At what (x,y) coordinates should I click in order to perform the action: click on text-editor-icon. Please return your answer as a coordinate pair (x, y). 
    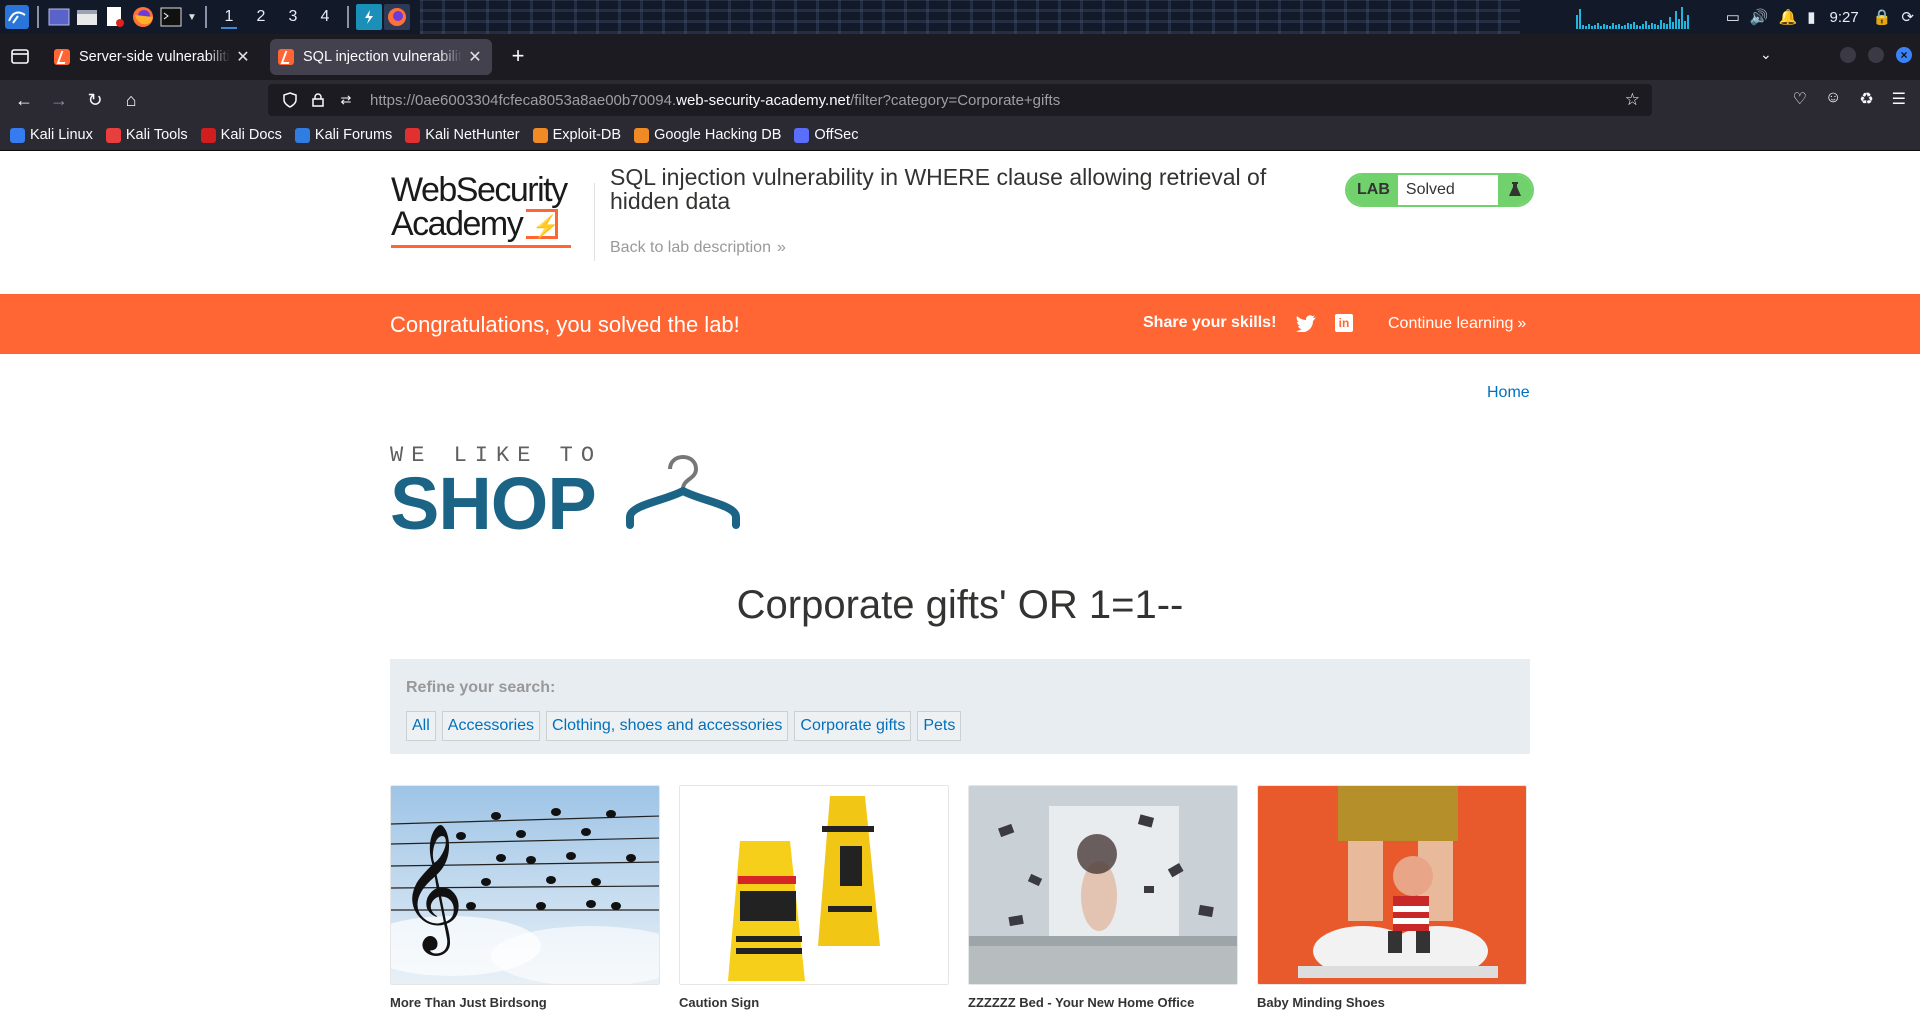
    Looking at the image, I should click on (115, 17).